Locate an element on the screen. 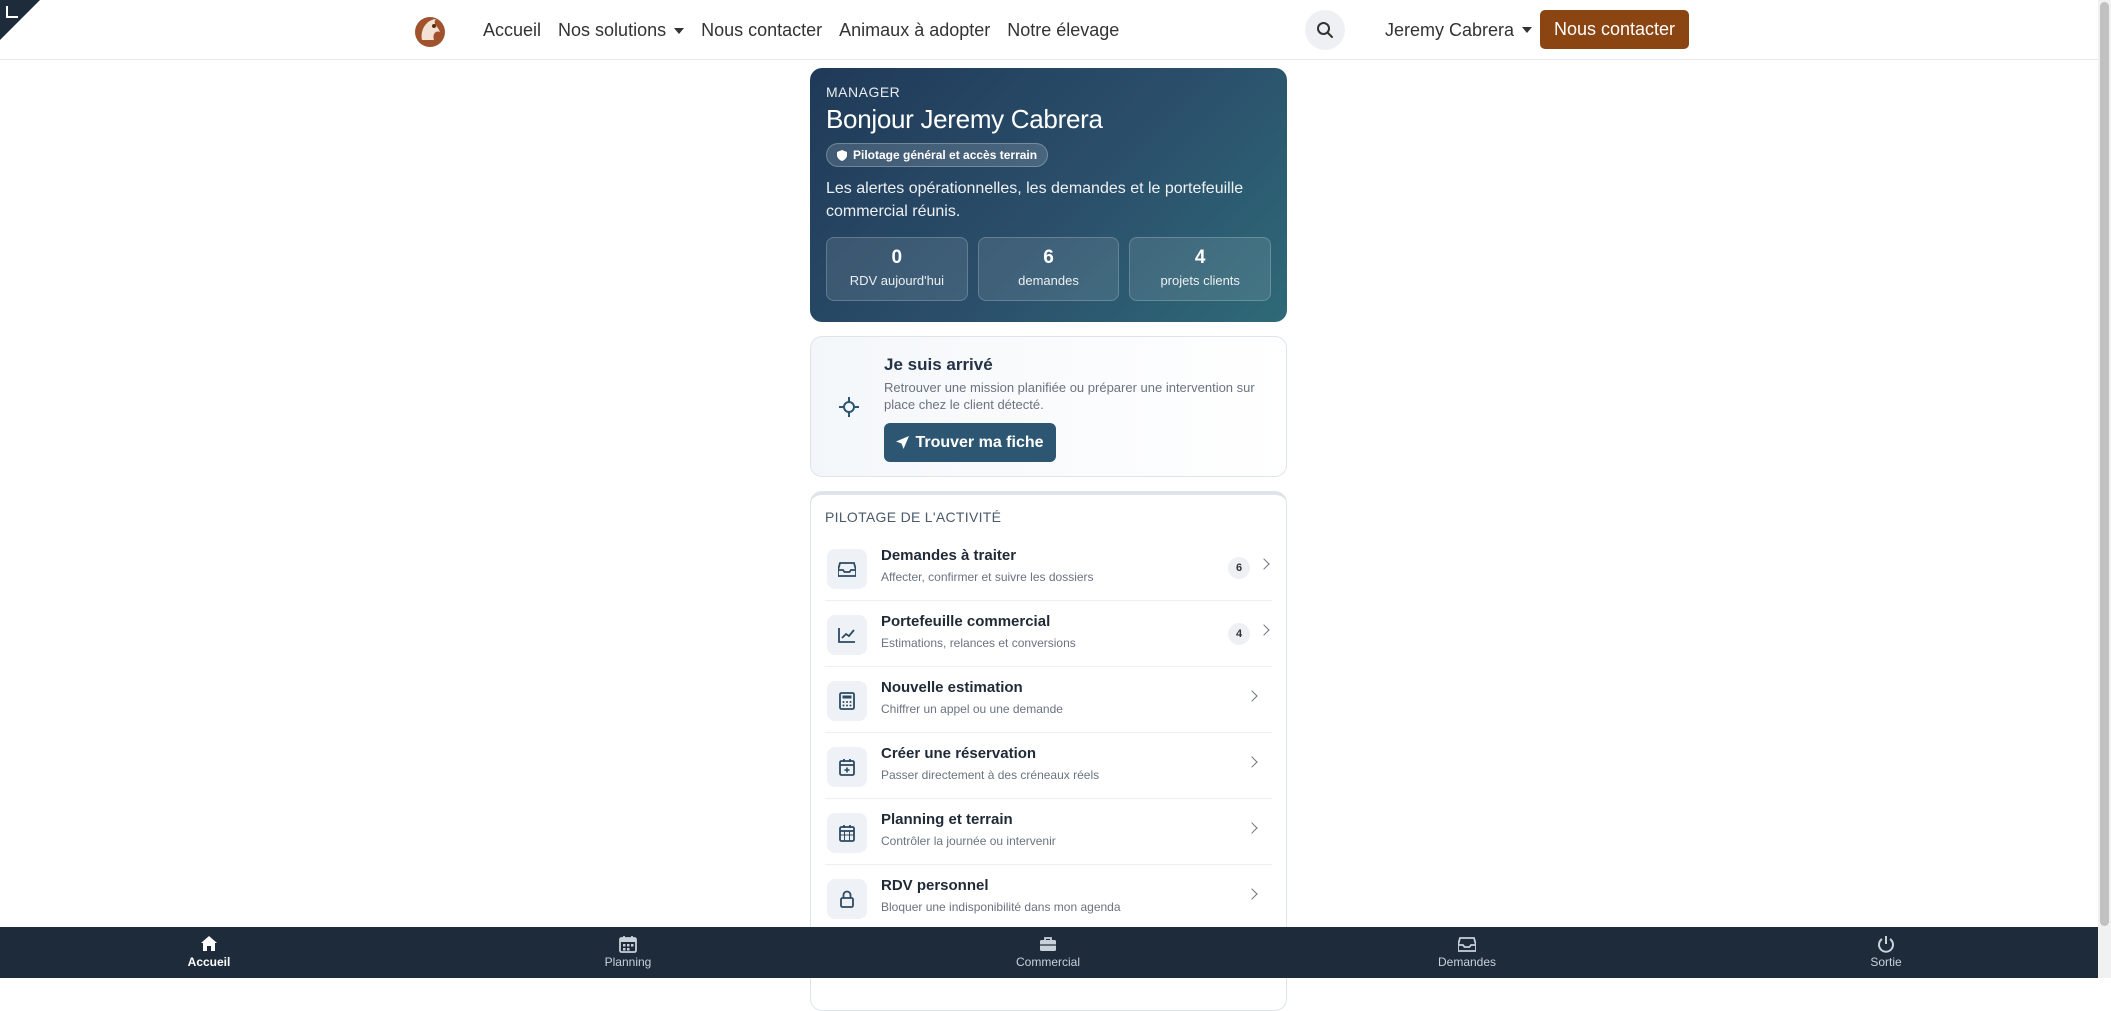  bottom-nav-commercial: Commercial is located at coordinates (1048, 952).